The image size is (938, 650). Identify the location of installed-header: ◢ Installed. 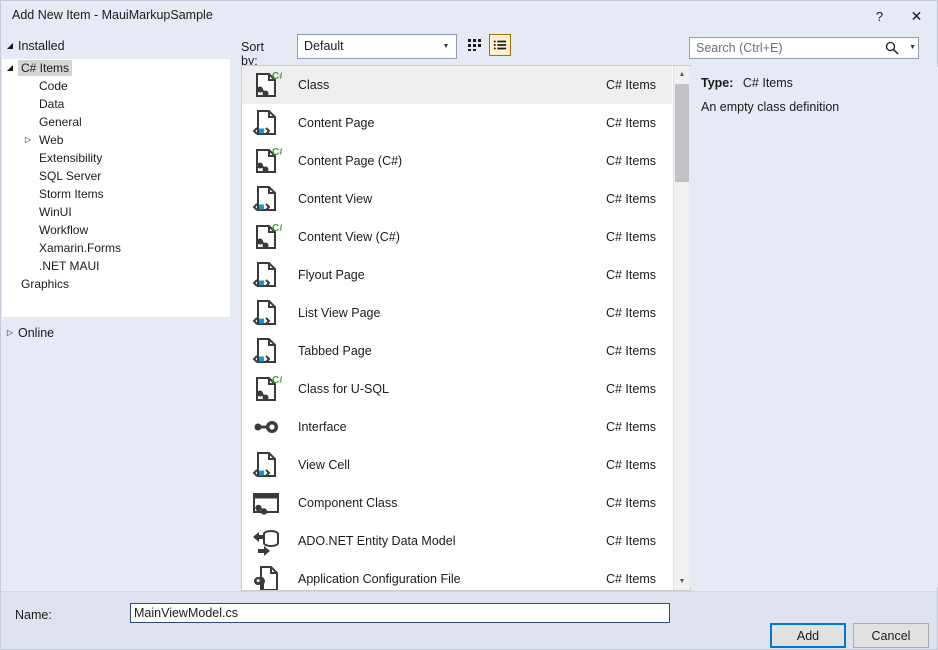
(116, 45).